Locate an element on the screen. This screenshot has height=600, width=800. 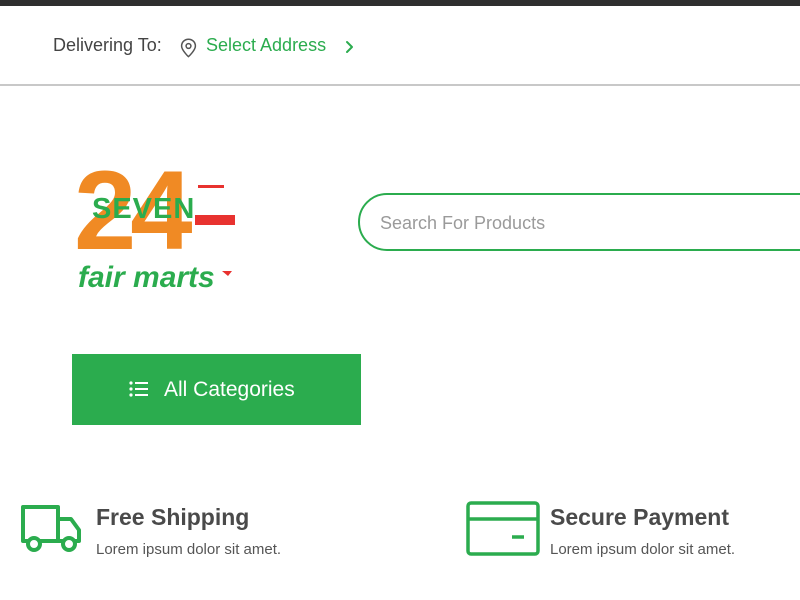
delivery-label: Delivering To: is located at coordinates (107, 45).